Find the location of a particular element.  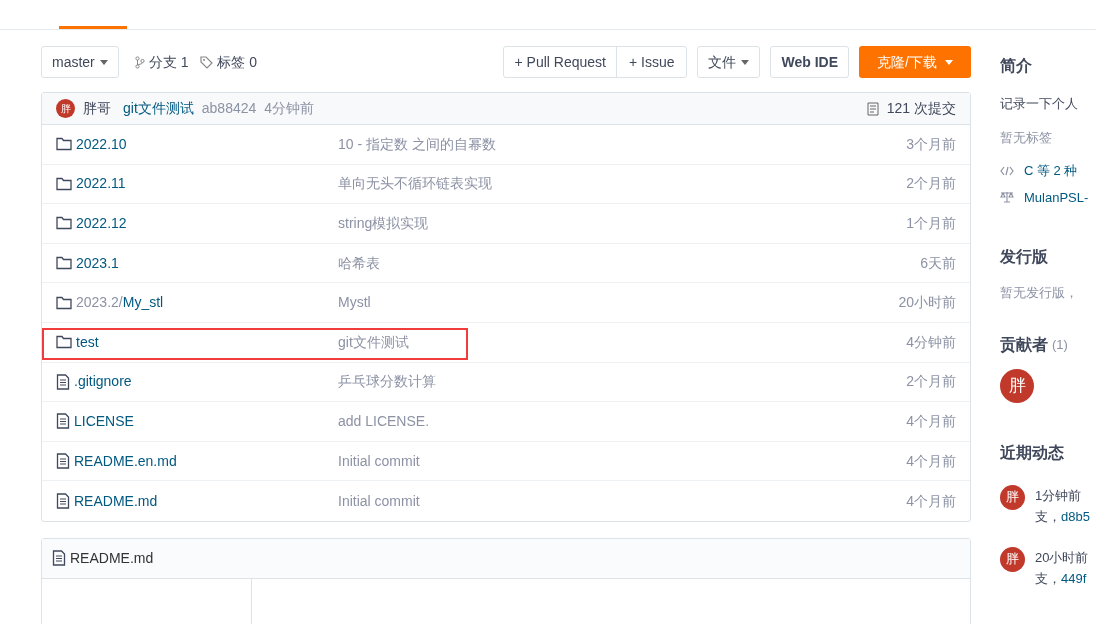

file-name: README.md is located at coordinates (116, 501).